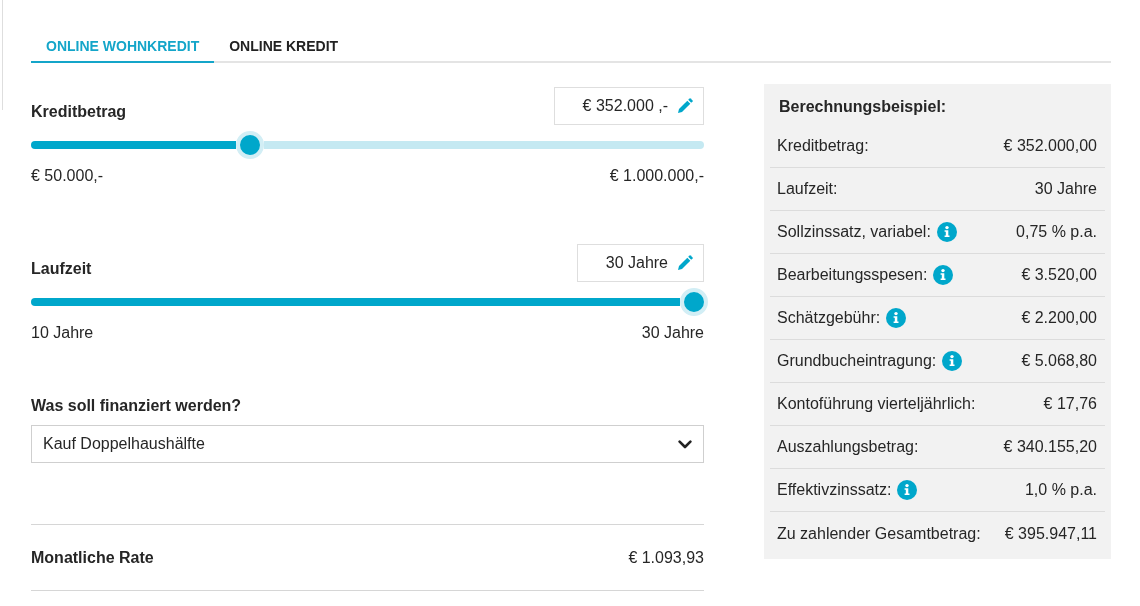 The image size is (1140, 606). What do you see at coordinates (1050, 533) in the screenshot?
I see `row-value: € 395.947,11` at bounding box center [1050, 533].